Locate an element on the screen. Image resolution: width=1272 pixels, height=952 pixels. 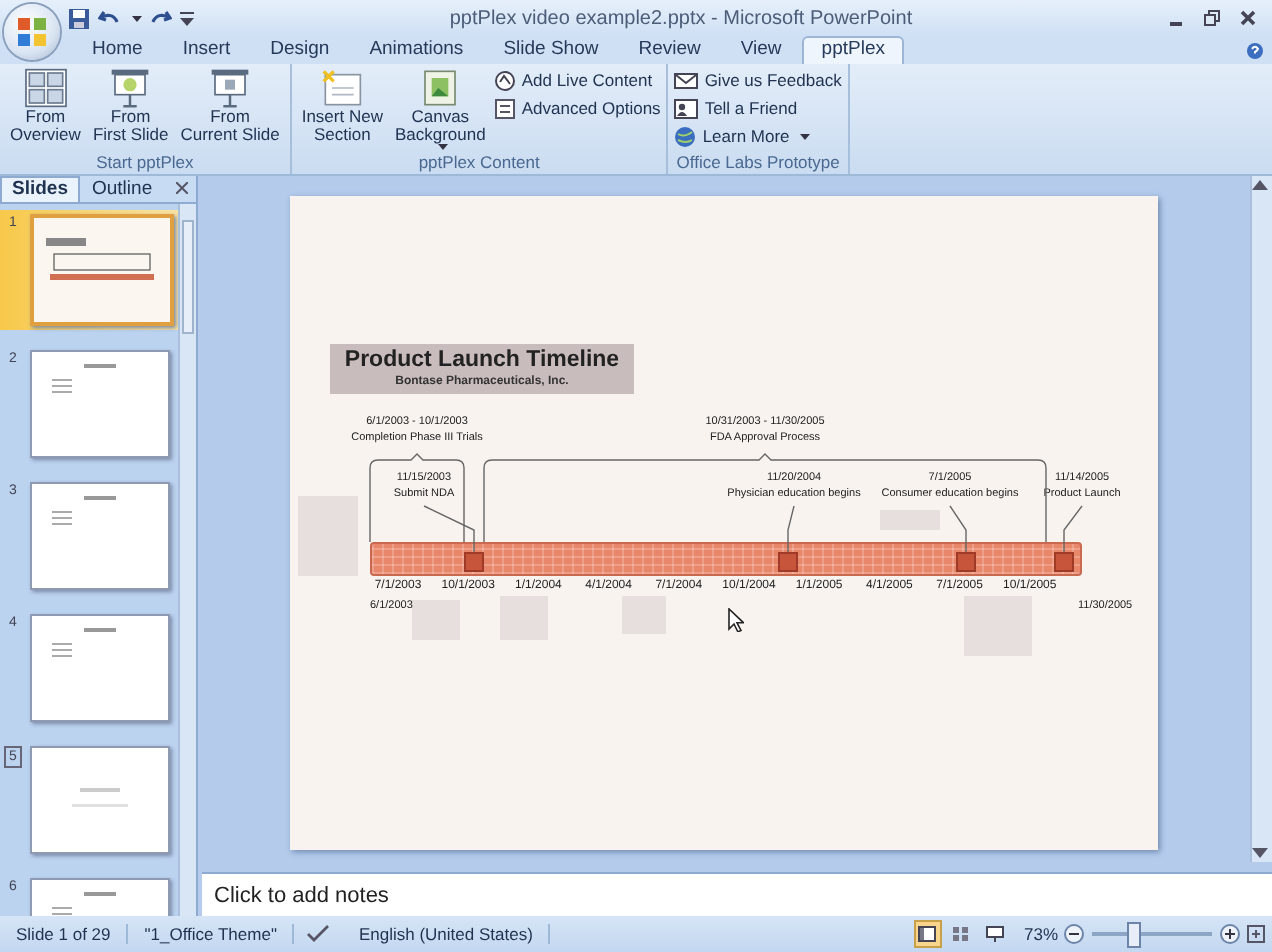
ribbon-button: Add Live Content is located at coordinates (577, 81).